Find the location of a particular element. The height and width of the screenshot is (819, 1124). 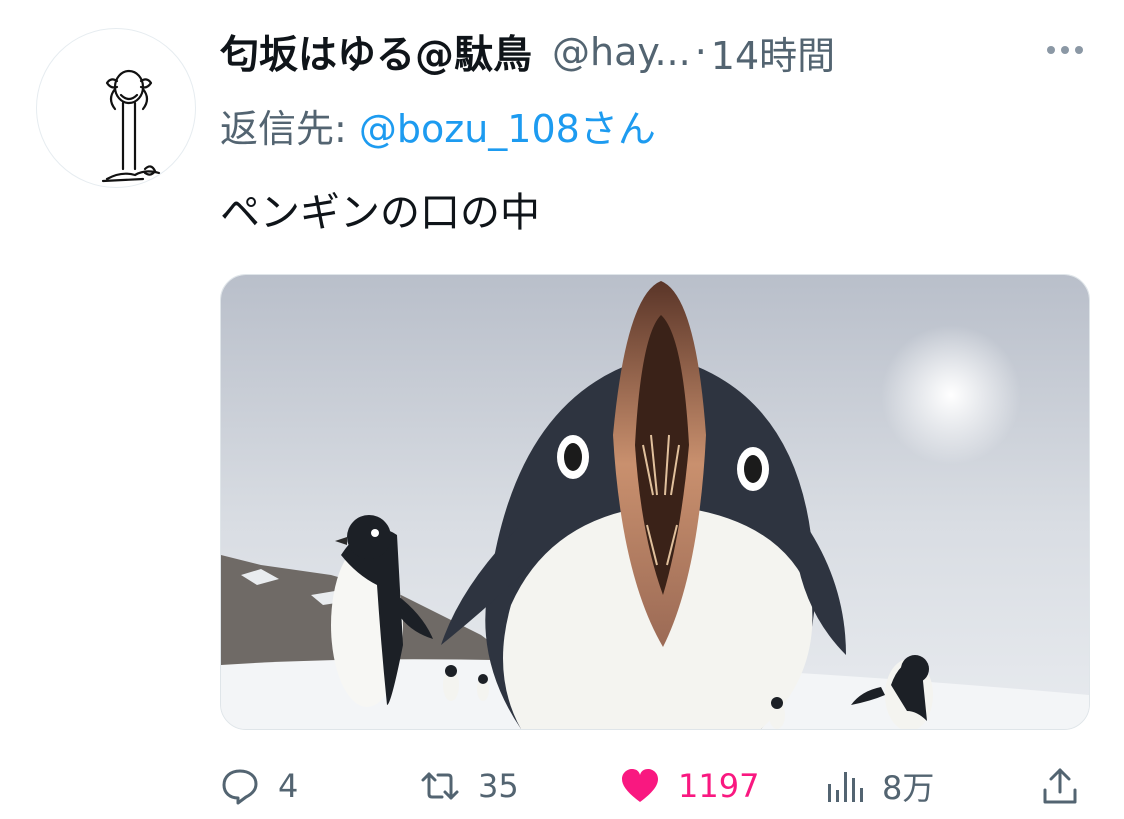

tweet-header: 匂坂はゆる@駄鳥 @hay... · 14時間 is located at coordinates (620, 52).